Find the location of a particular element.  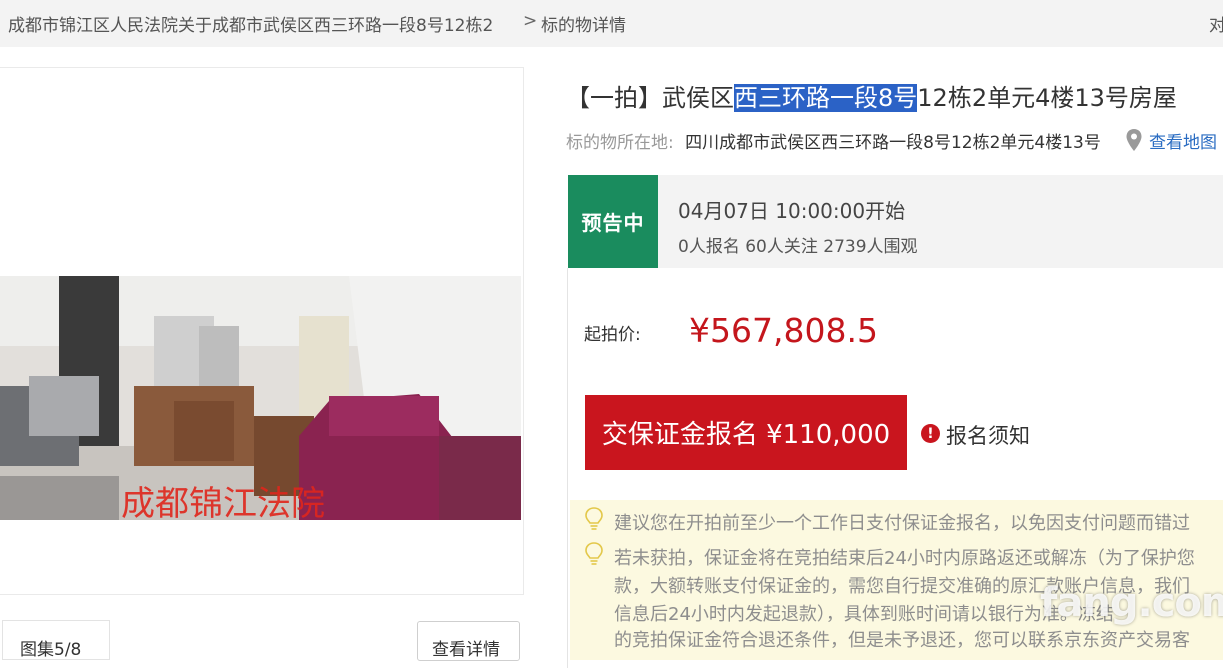

title-highlight-selection: 西三环路一段8号 is located at coordinates (826, 98).